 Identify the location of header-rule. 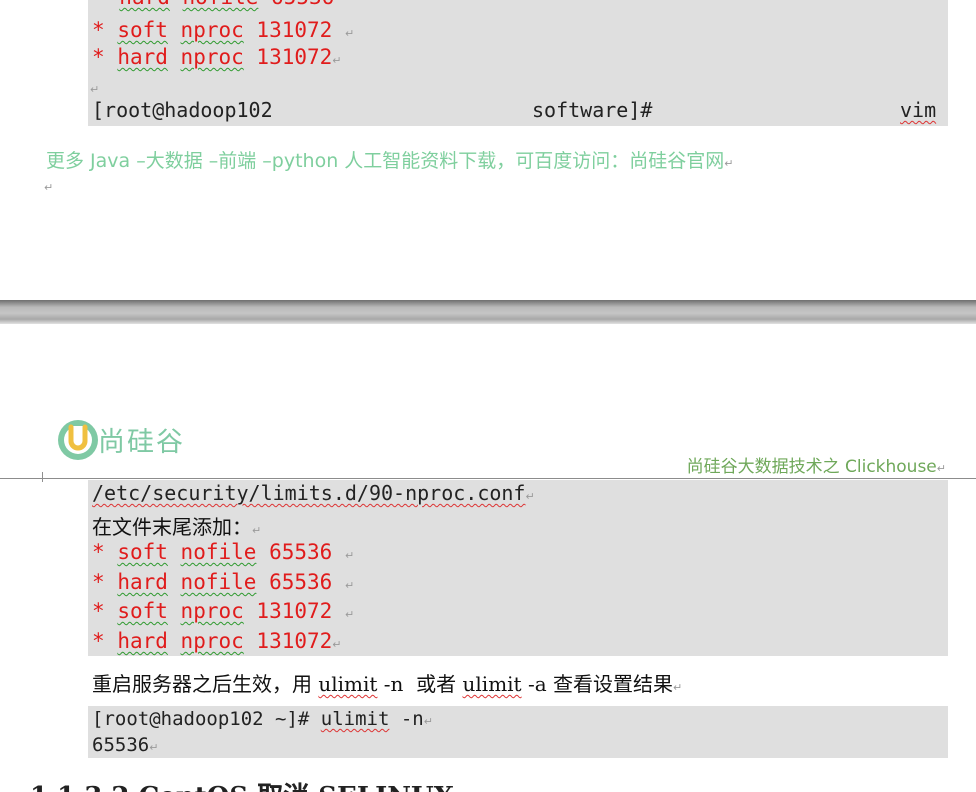
(488, 478).